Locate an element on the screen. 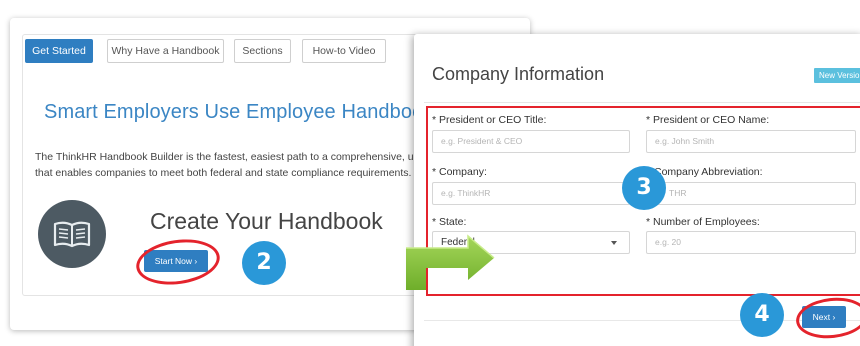 Image resolution: width=860 pixels, height=346 pixels. ceo-name-input: e.g. John Smith is located at coordinates (751, 141).